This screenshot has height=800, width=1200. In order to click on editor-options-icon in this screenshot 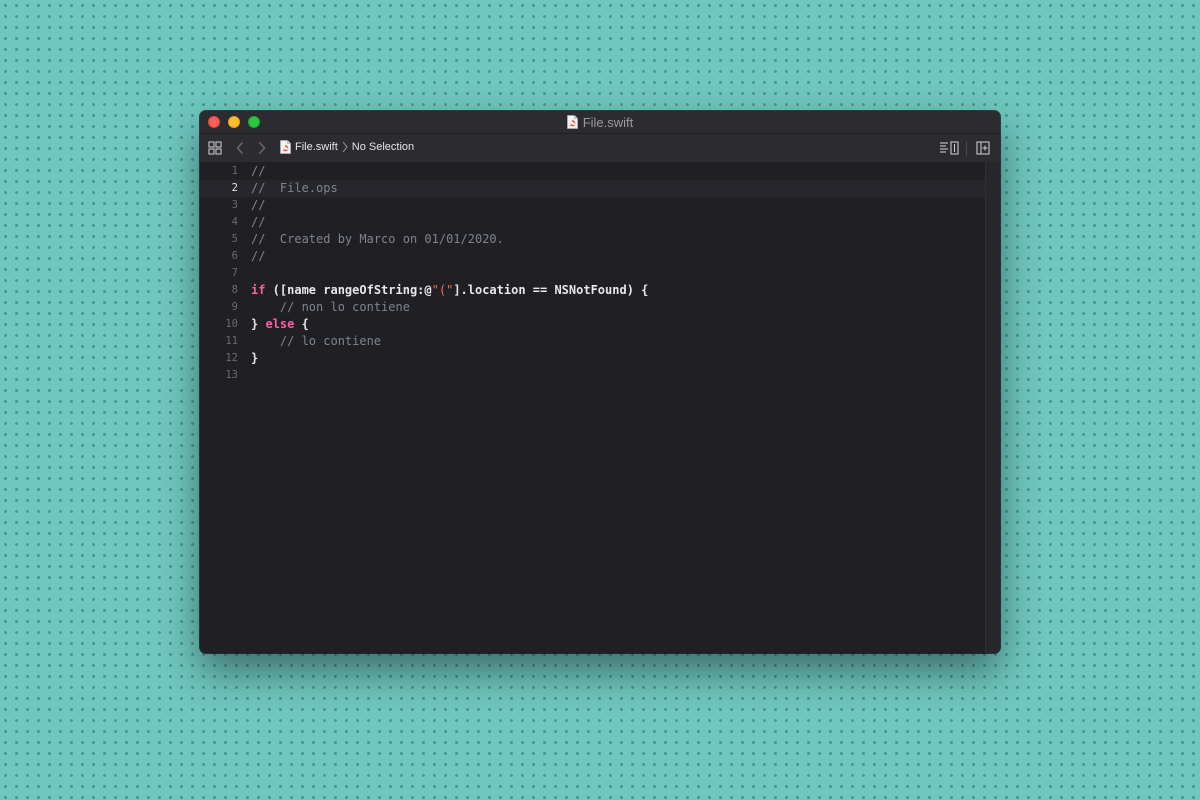, I will do `click(949, 148)`.